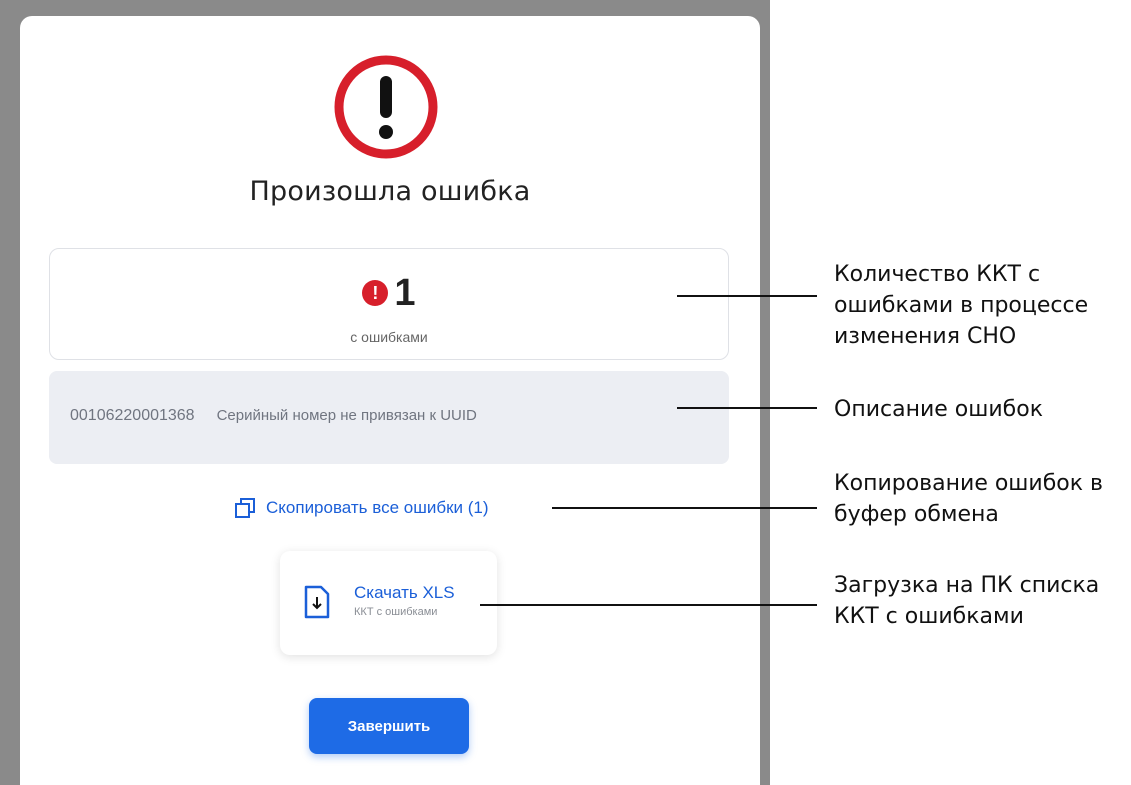  What do you see at coordinates (377, 507) in the screenshot?
I see `copy-errors-label: Скопировать все ошибки (1)` at bounding box center [377, 507].